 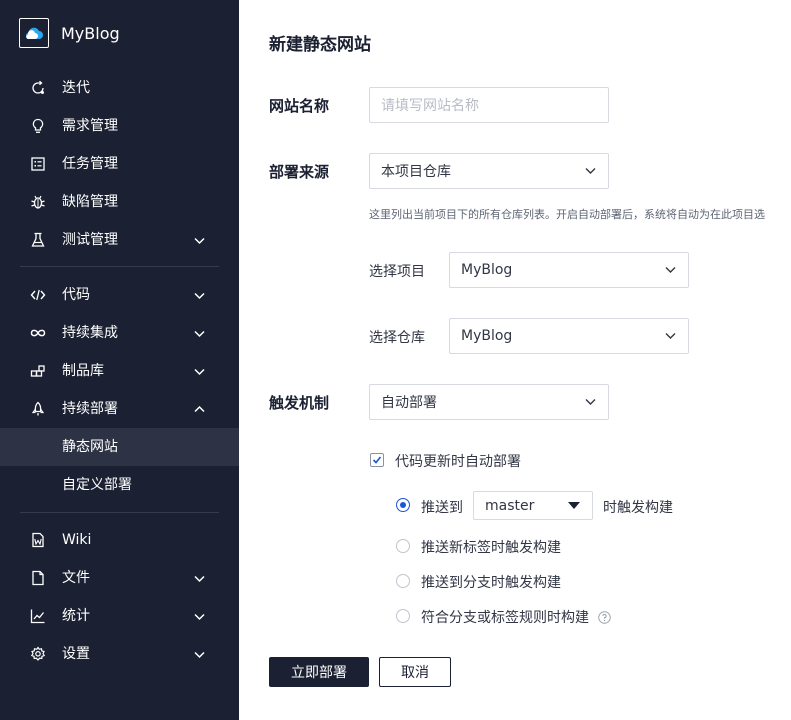 What do you see at coordinates (430, 106) in the screenshot?
I see `site-name-placeholder: 请填写网站名称` at bounding box center [430, 106].